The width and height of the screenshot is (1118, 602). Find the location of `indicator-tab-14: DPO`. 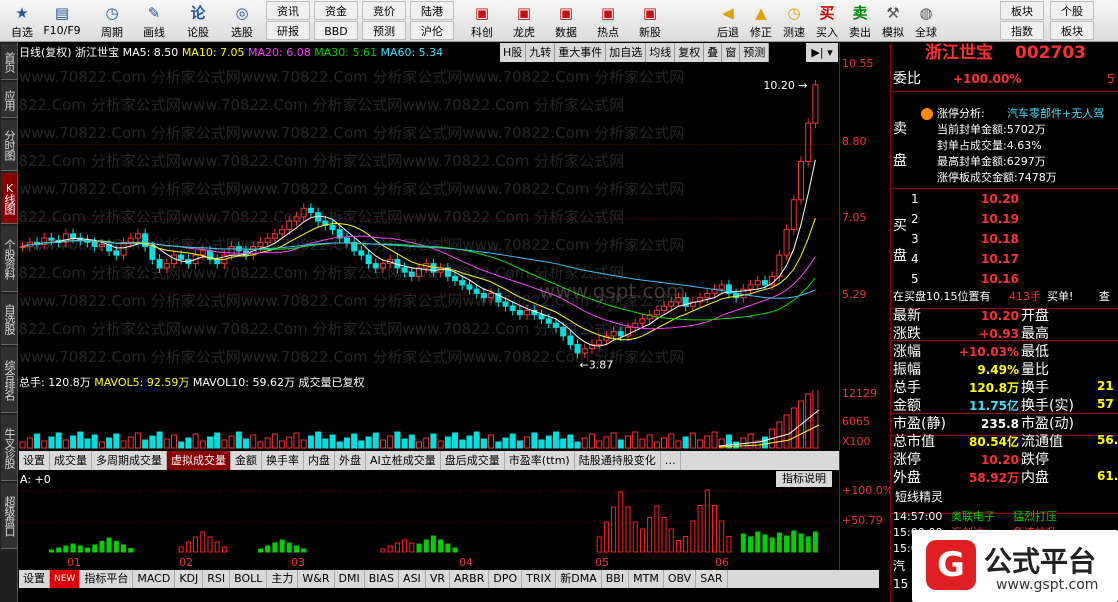

indicator-tab-14: DPO is located at coordinates (506, 579).